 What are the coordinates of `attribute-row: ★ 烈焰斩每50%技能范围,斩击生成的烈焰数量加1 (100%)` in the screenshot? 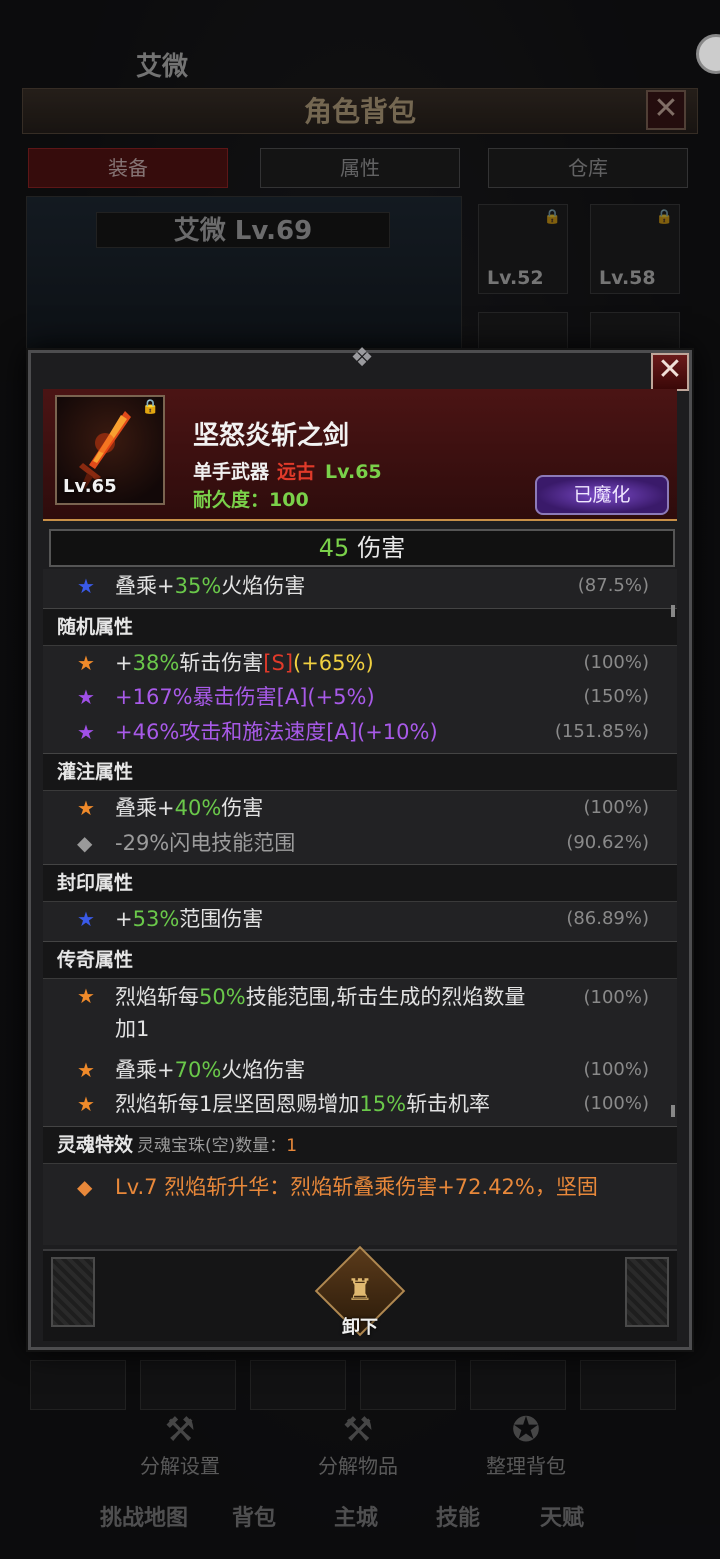 It's located at (360, 1016).